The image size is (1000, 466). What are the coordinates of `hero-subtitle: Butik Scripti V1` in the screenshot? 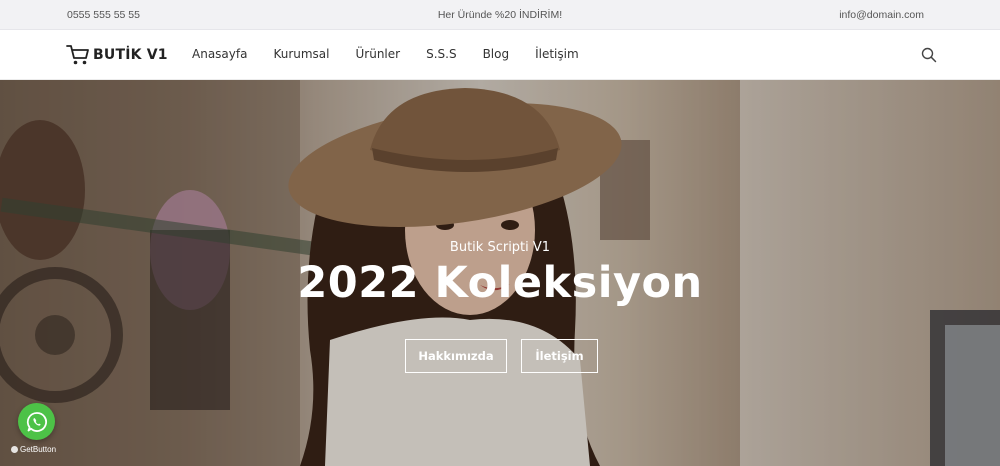 It's located at (500, 247).